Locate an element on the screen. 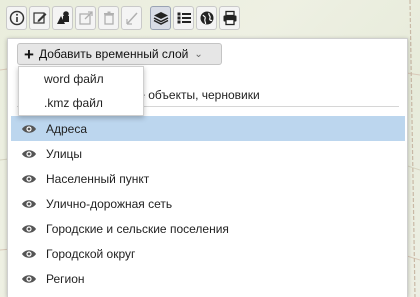  basemap-button is located at coordinates (206, 18).